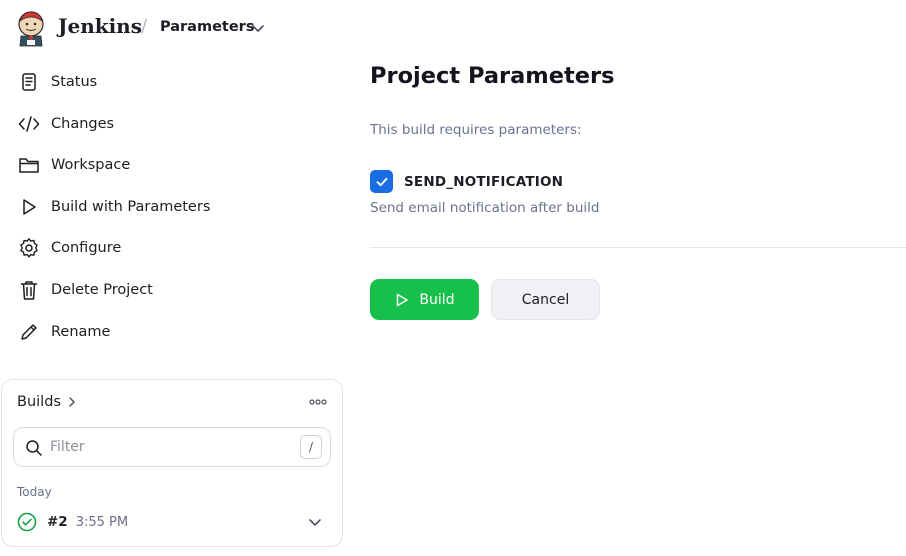  Describe the element at coordinates (72, 402) in the screenshot. I see `chevron-right-icon` at that location.